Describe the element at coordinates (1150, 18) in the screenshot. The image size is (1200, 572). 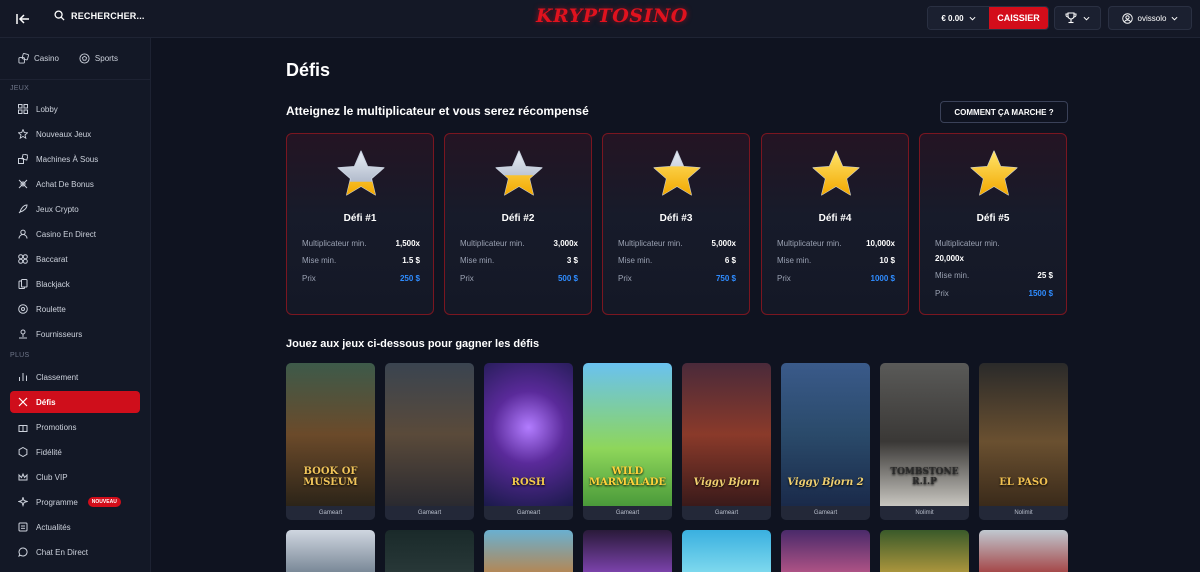
I see `user-menu: ovissolo` at that location.